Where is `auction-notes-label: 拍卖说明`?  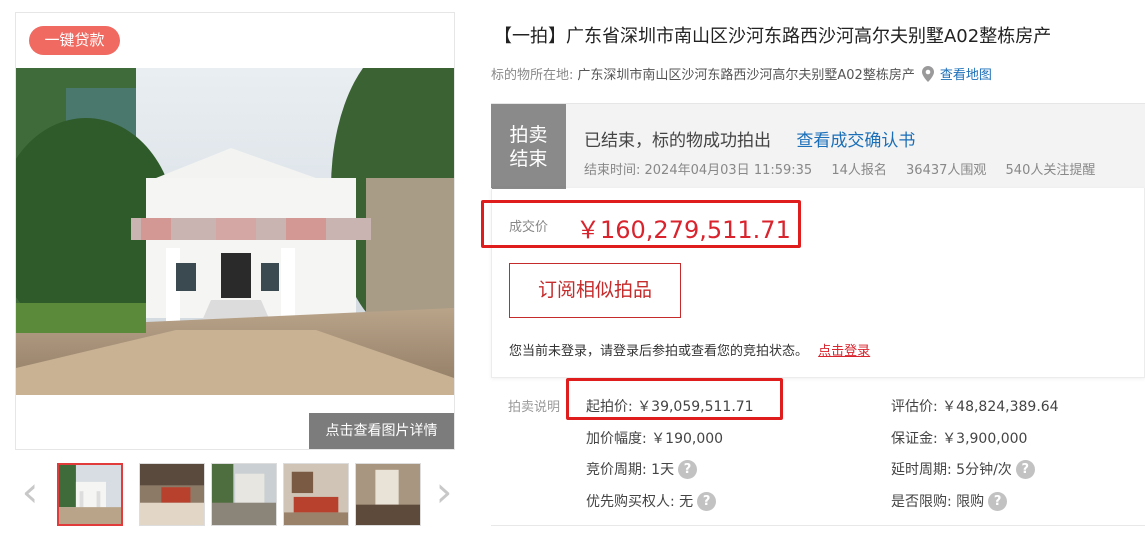 auction-notes-label: 拍卖说明 is located at coordinates (534, 405).